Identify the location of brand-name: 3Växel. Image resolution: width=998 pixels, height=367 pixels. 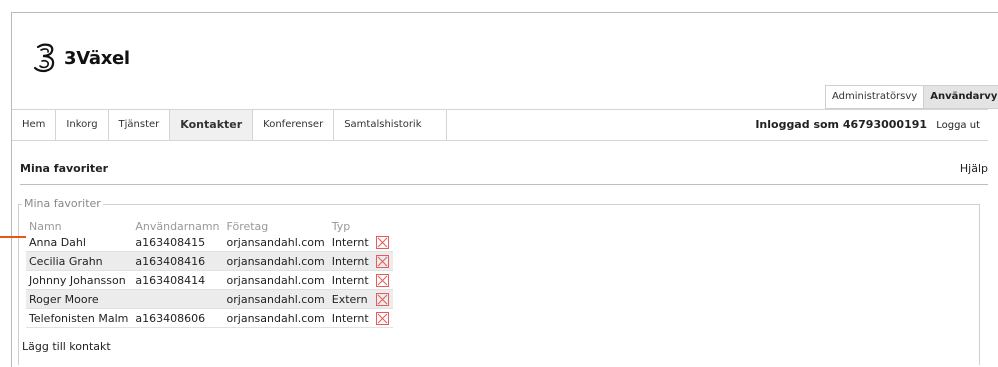
(97, 58).